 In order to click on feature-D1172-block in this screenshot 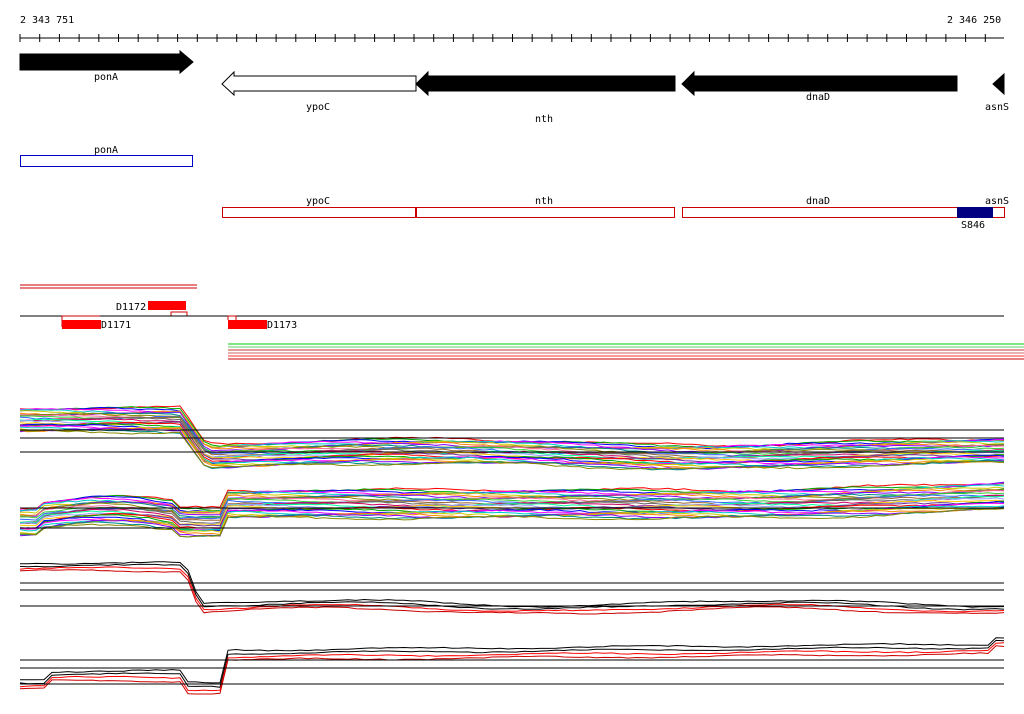, I will do `click(167, 305)`.